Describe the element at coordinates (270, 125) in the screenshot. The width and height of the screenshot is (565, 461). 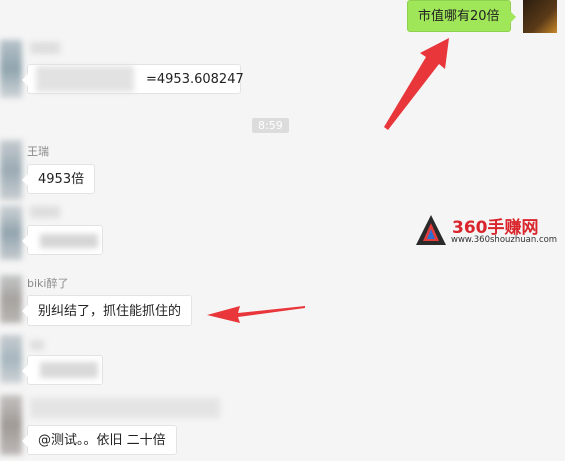
I see `timestamp: 8:59` at that location.